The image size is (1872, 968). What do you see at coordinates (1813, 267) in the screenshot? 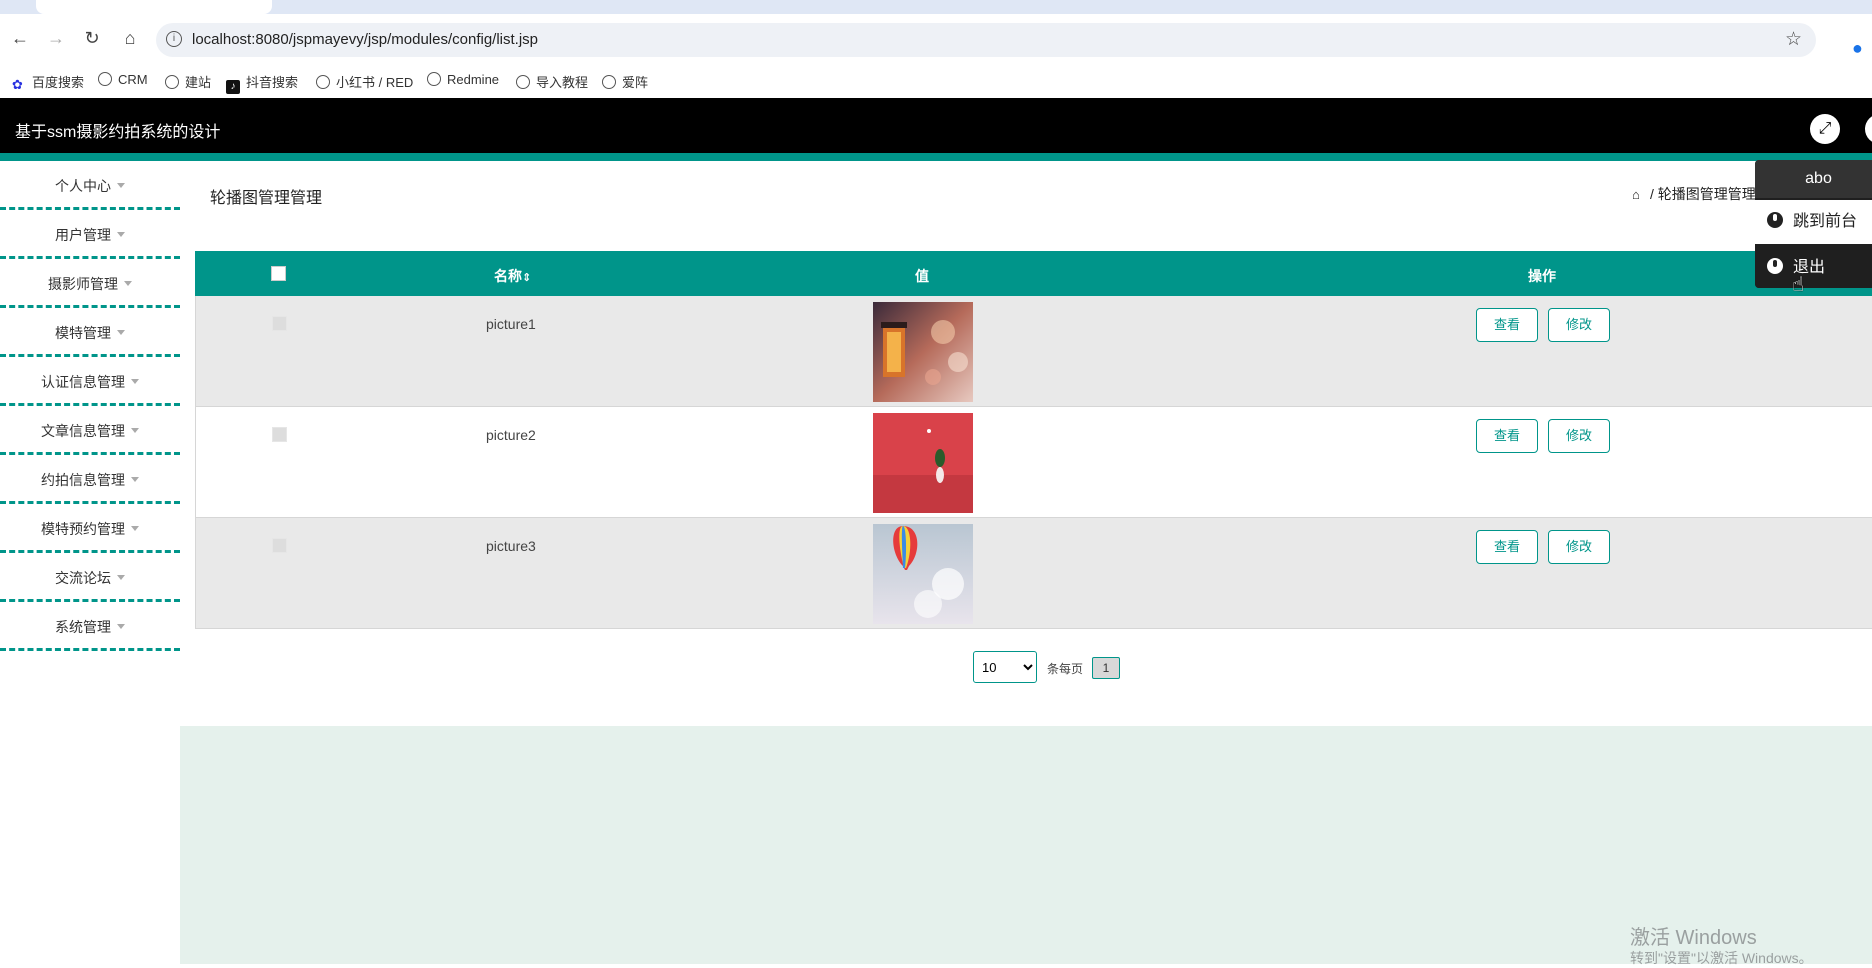
I see `logout-menu-item: 退出` at bounding box center [1813, 267].